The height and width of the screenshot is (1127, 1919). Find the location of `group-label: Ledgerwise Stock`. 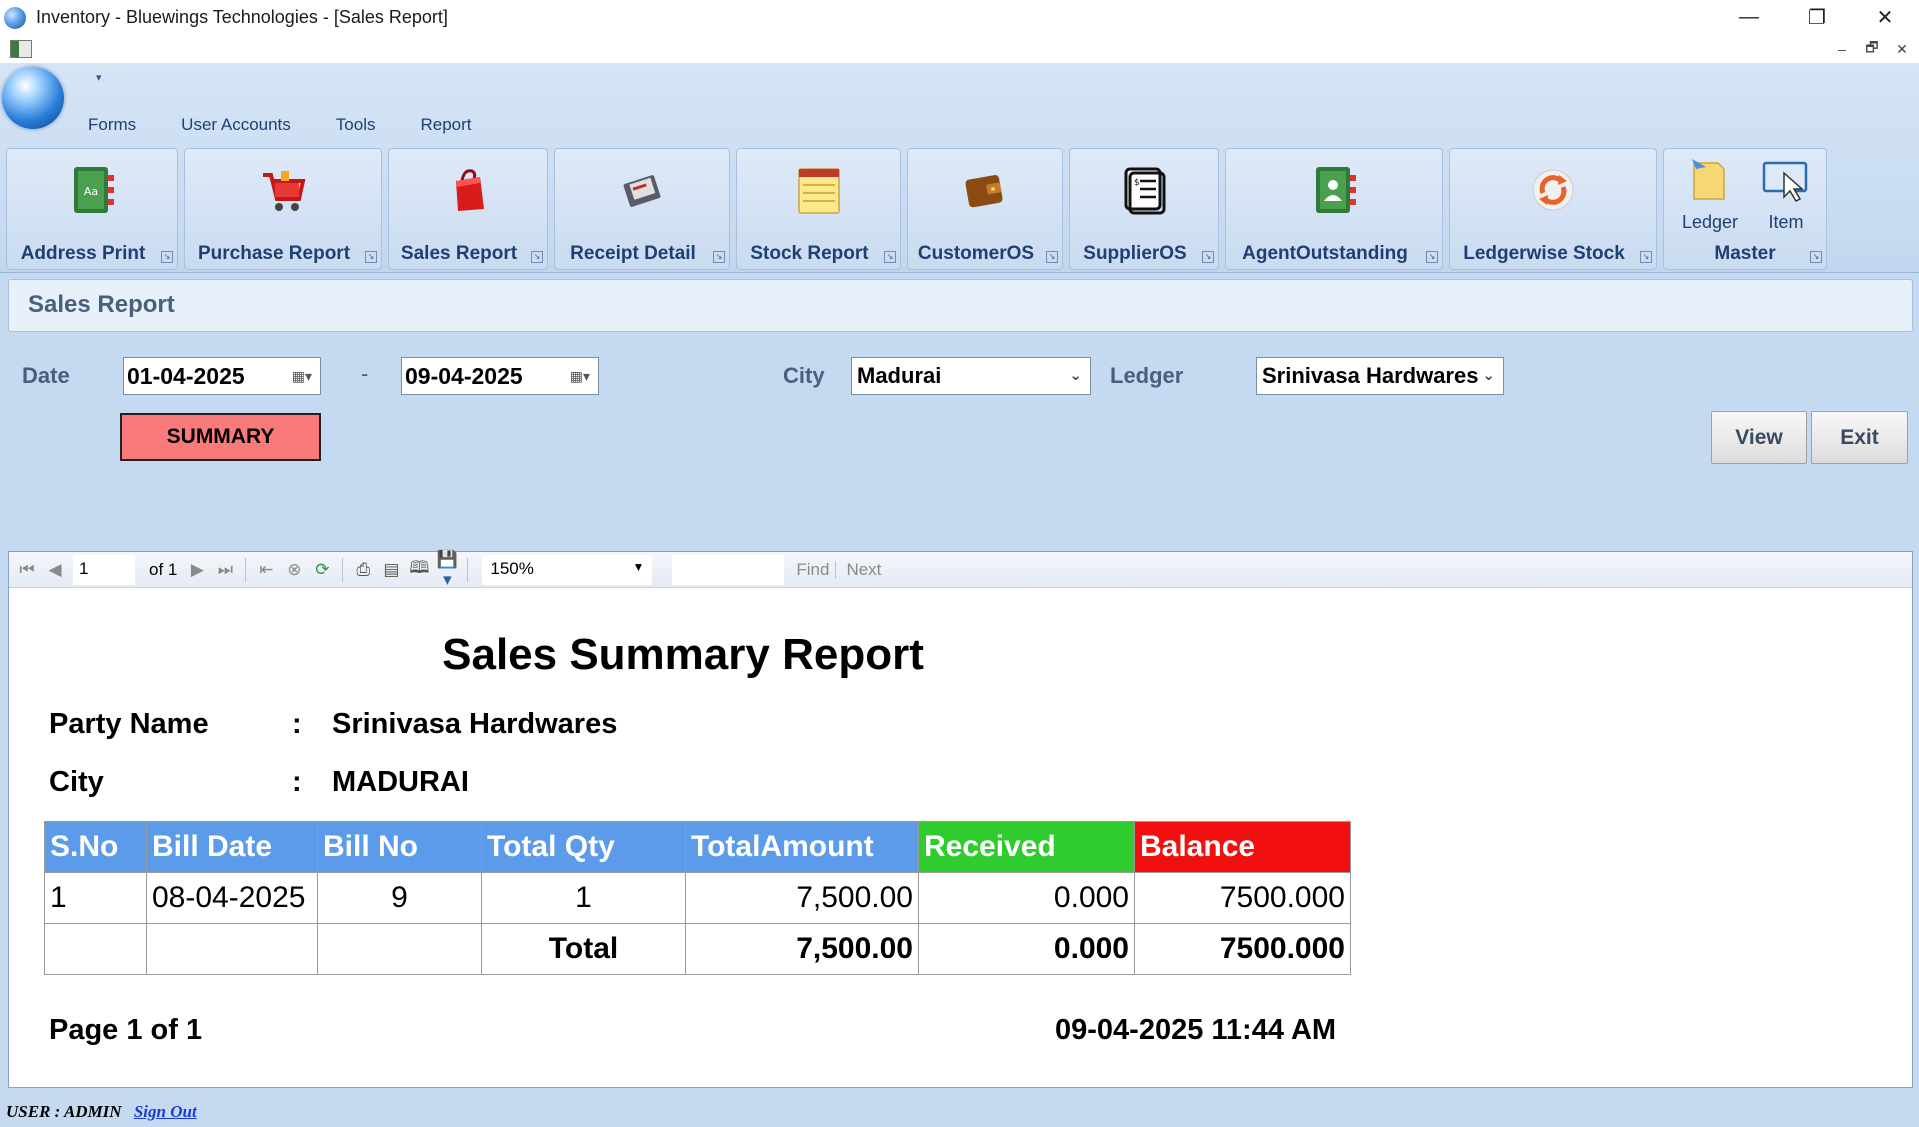

group-label: Ledgerwise Stock is located at coordinates (1544, 253).